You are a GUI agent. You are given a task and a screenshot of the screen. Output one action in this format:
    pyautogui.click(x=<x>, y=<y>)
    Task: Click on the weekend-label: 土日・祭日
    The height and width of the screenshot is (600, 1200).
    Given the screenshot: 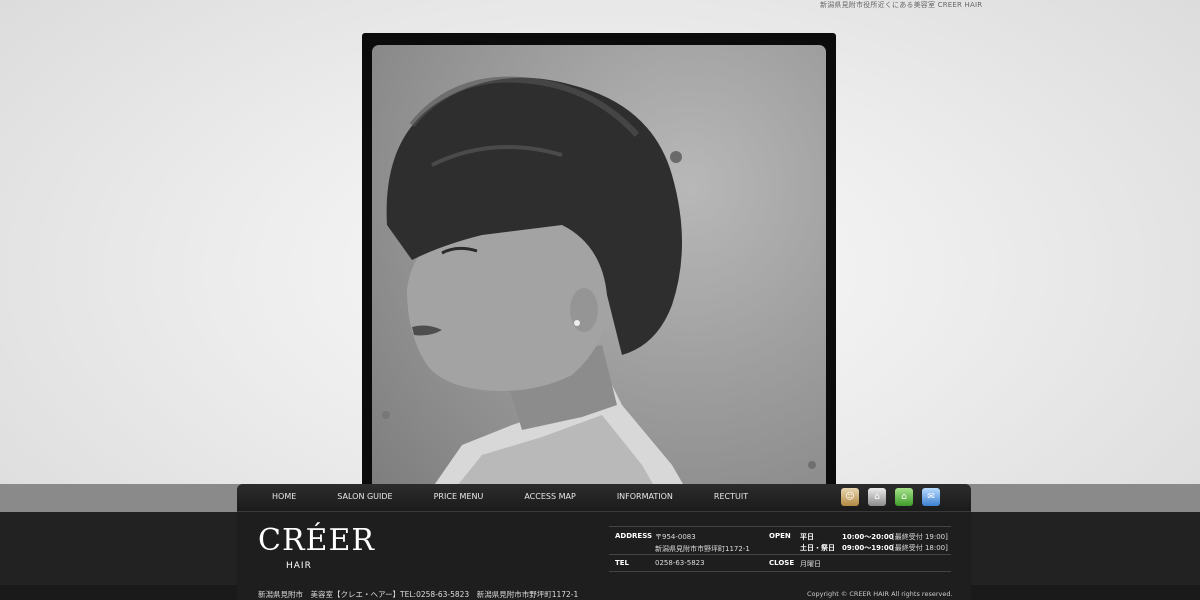 What is the action you would take?
    pyautogui.click(x=817, y=548)
    